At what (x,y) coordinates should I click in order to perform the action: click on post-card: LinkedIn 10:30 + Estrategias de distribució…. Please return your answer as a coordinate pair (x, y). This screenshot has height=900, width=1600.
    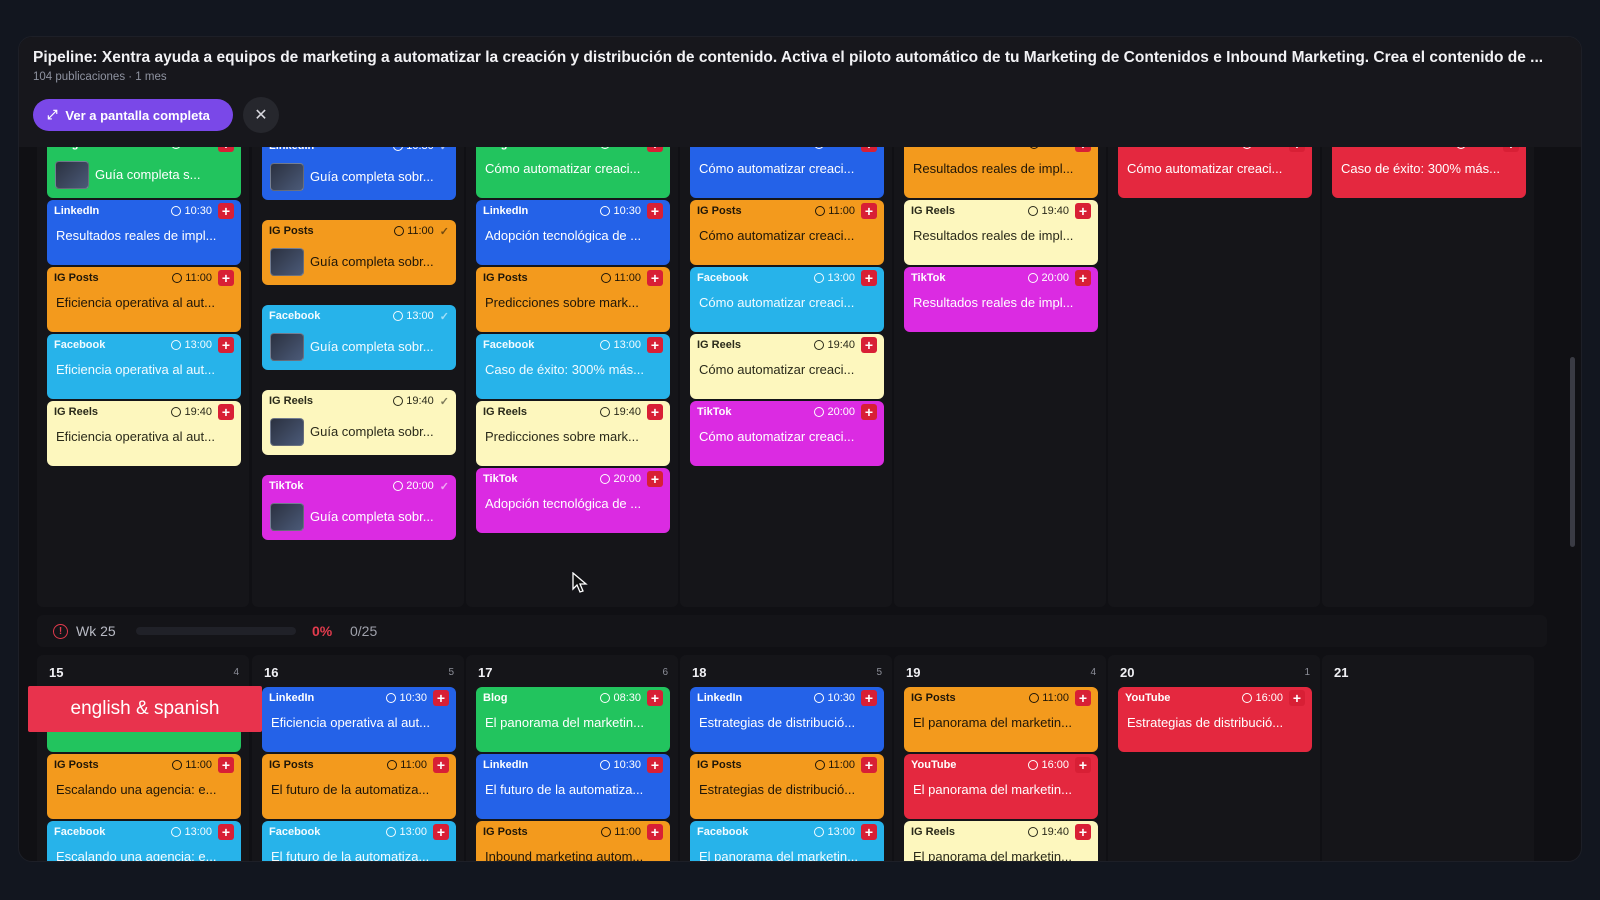
    Looking at the image, I should click on (787, 719).